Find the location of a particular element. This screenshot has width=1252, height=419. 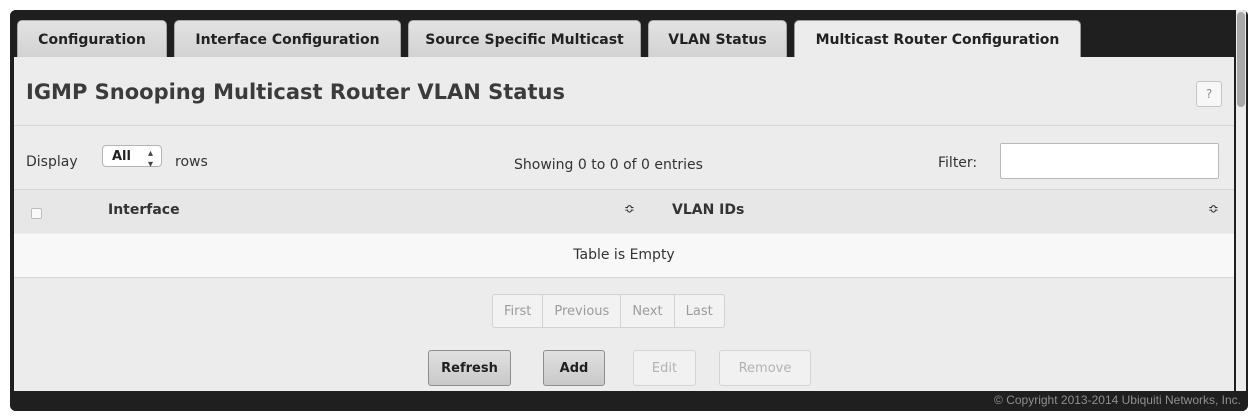

scrollbar-thumb is located at coordinates (1241, 59).